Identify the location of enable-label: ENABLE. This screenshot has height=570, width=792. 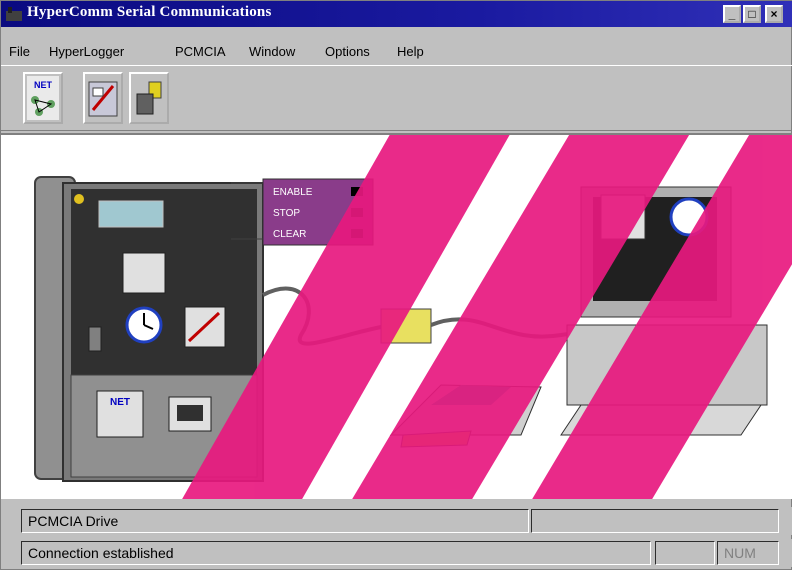
(293, 192).